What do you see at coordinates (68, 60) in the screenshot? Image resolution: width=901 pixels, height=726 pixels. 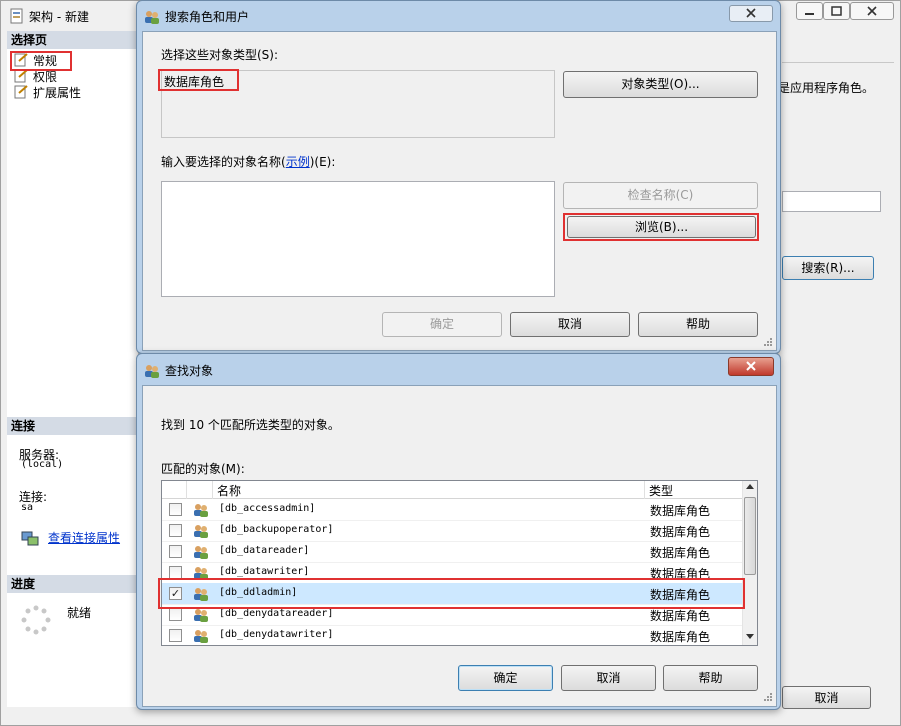 I see `page-item-general: 常规` at bounding box center [68, 60].